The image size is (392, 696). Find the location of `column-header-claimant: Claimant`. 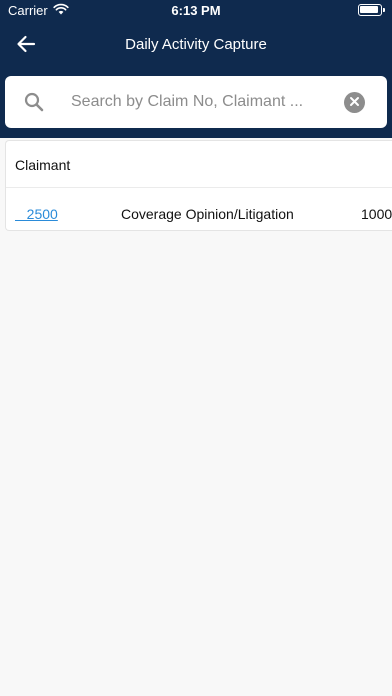

column-header-claimant: Claimant is located at coordinates (43, 165).